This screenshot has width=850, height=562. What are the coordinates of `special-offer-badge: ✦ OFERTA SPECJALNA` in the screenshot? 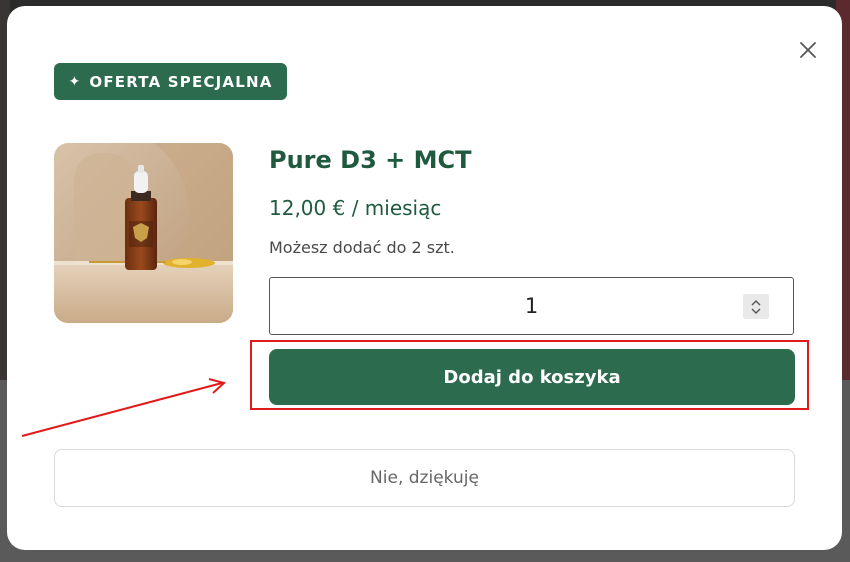 It's located at (170, 81).